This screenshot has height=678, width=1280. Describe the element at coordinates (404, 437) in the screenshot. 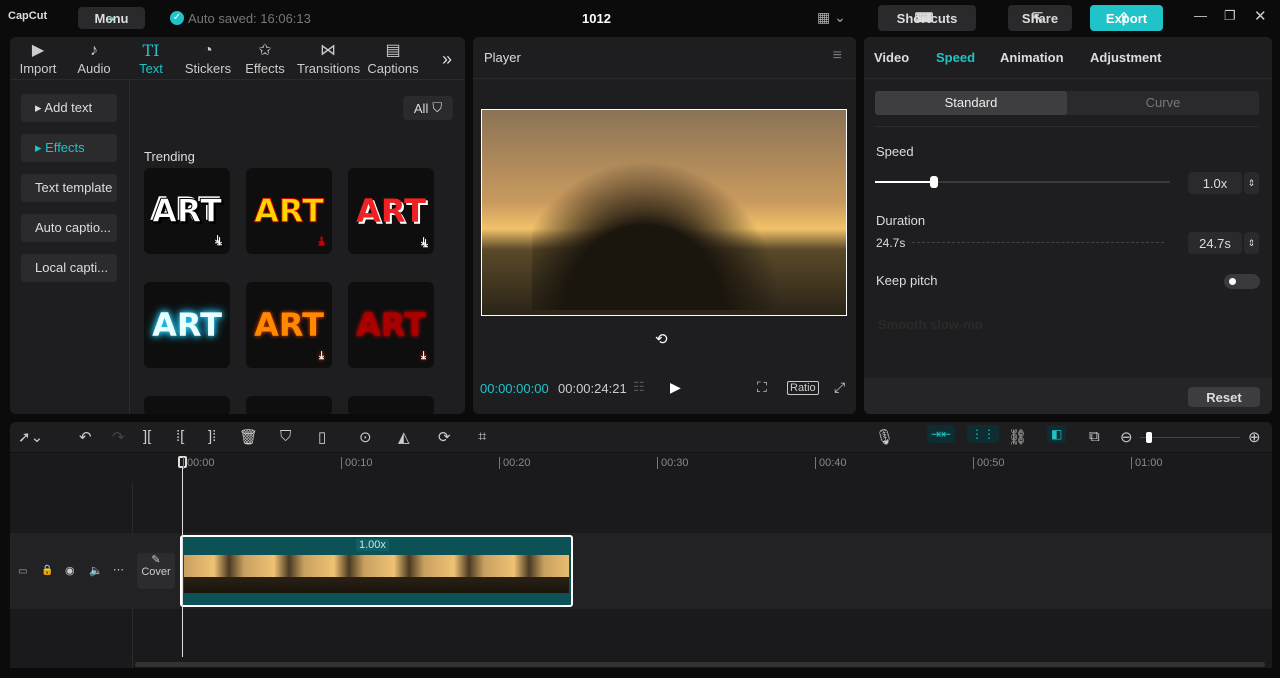

I see `mirror-icon: ◭` at that location.